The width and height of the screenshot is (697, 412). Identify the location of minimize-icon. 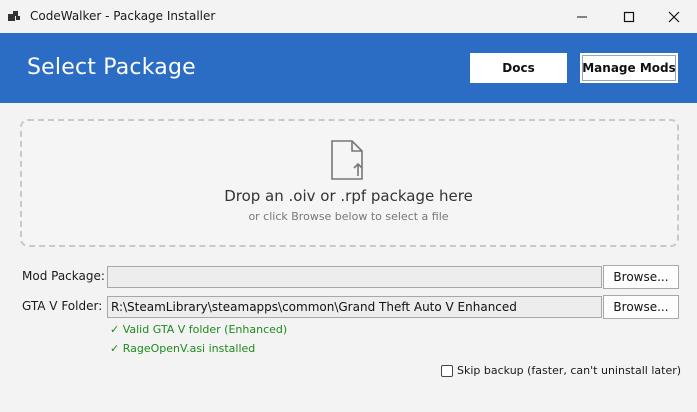
(582, 16).